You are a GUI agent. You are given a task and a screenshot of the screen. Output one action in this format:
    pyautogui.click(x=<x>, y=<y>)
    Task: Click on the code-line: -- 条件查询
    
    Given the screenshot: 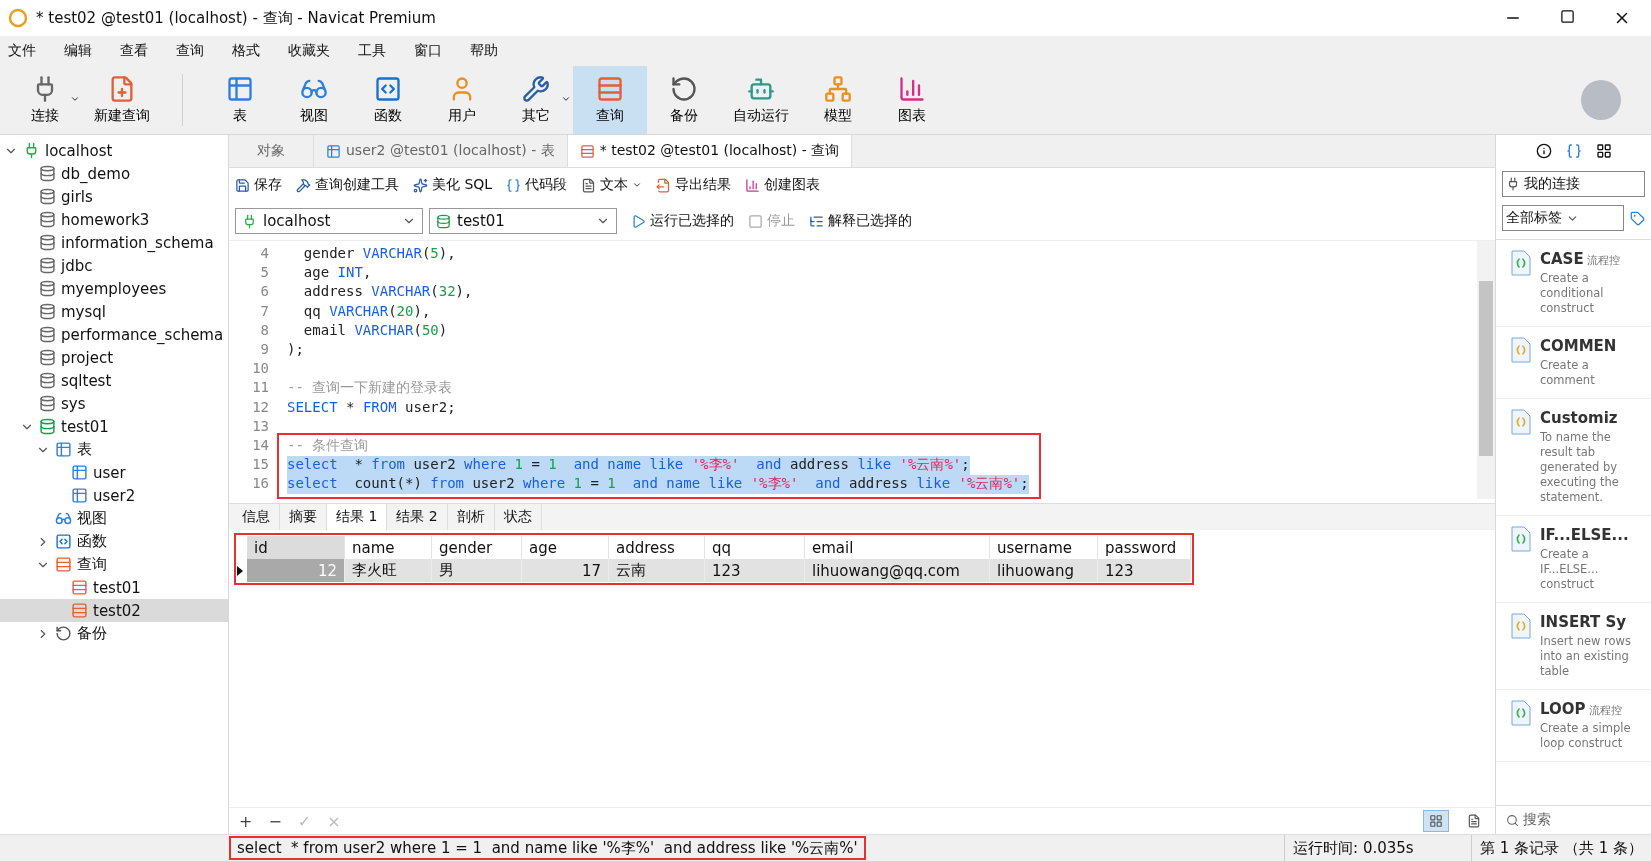 What is the action you would take?
    pyautogui.click(x=328, y=445)
    